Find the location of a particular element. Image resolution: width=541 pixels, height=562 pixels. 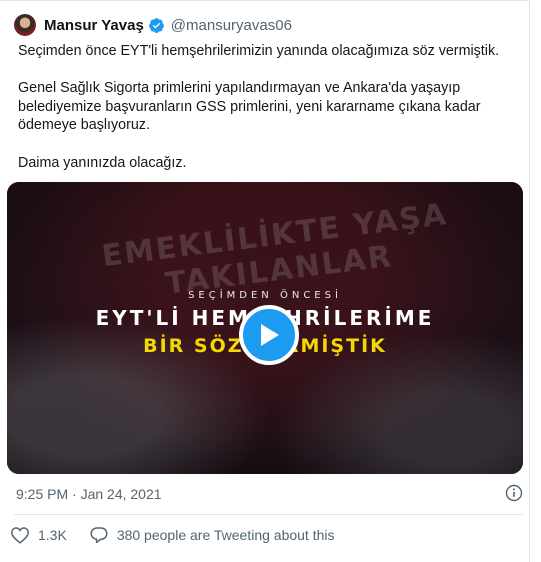

like-count: 1.3K is located at coordinates (52, 535).